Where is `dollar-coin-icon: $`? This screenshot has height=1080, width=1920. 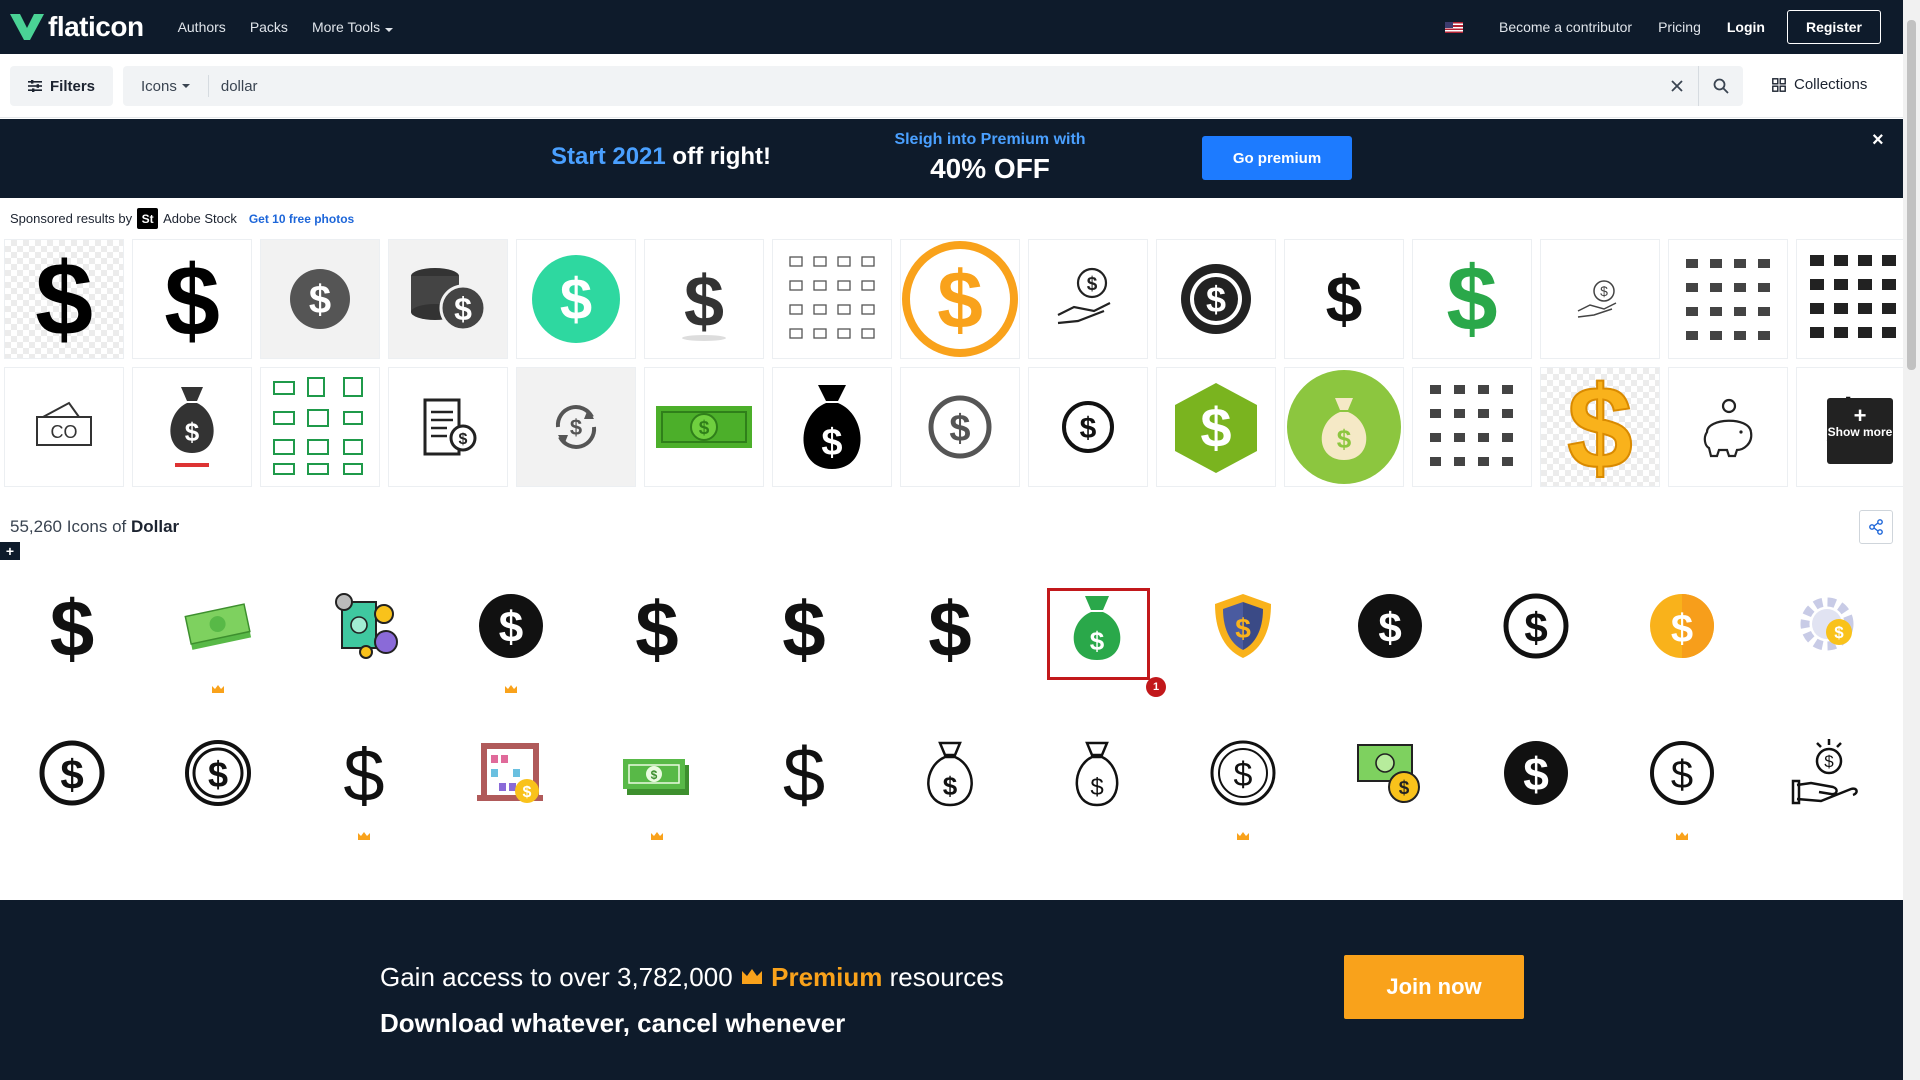 dollar-coin-icon: $ is located at coordinates (320, 299).